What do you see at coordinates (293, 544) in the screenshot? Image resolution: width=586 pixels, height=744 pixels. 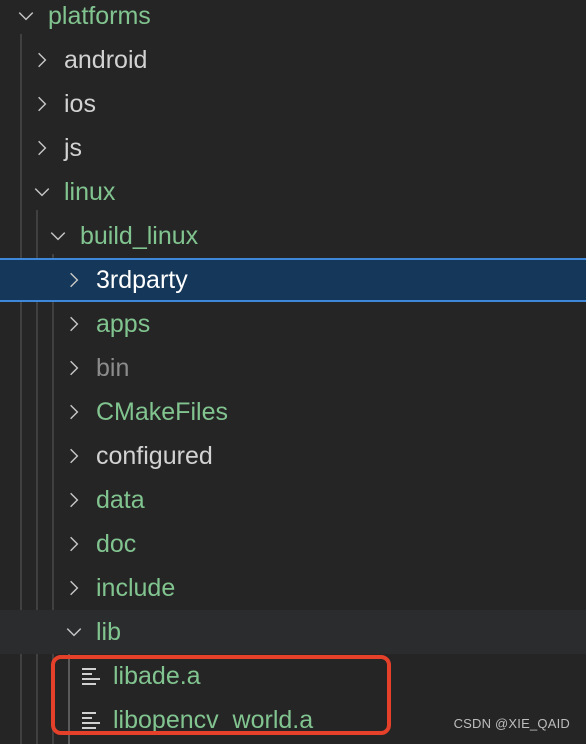 I see `folder-item: doc` at bounding box center [293, 544].